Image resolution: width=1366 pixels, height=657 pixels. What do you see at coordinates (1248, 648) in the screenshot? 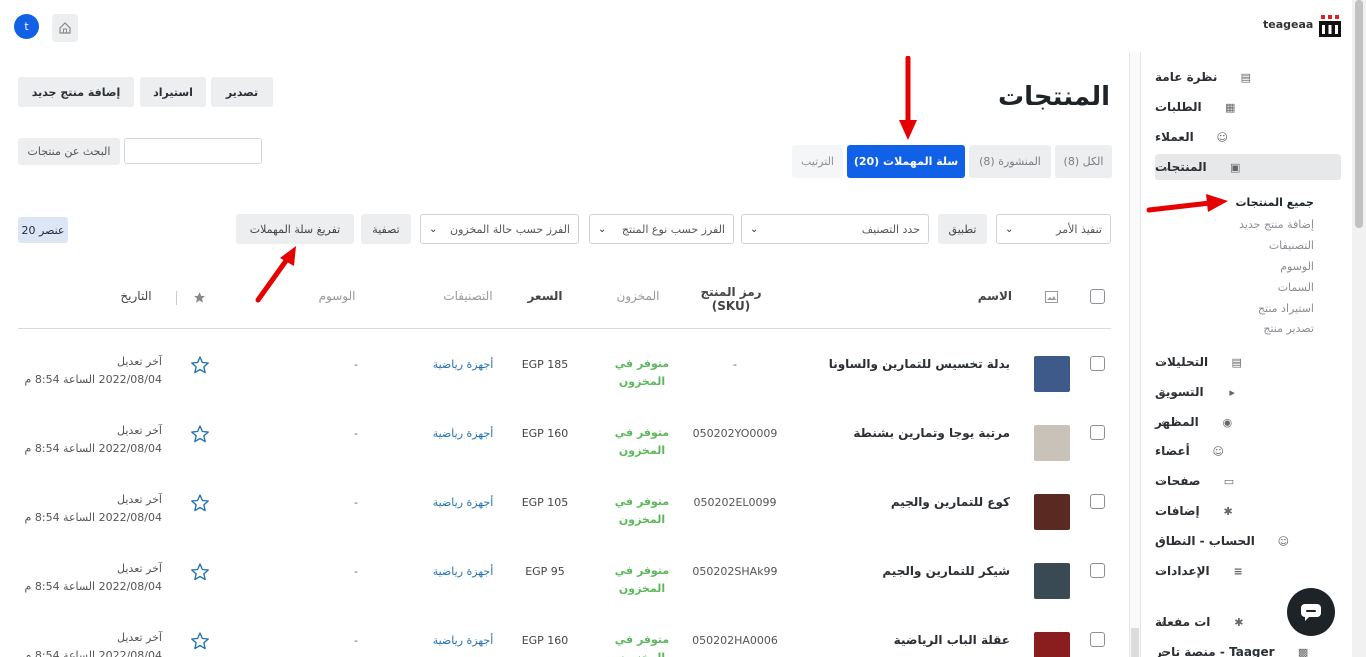
I see `sidebar-item-13: ▩ Taager - منصة تاجر ›` at bounding box center [1248, 648].